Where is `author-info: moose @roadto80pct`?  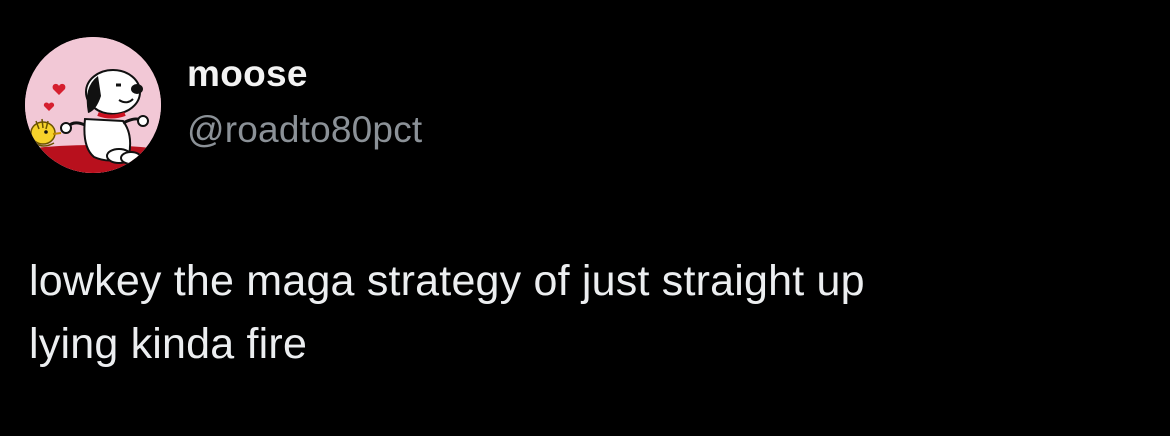 author-info: moose @roadto80pct is located at coordinates (304, 102).